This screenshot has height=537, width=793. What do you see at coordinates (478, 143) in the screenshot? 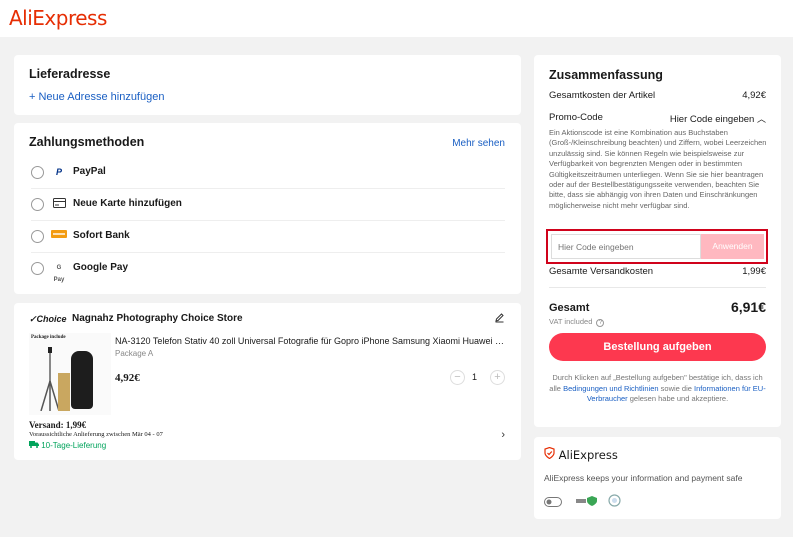
I see `see-more-link: Mehr sehen` at bounding box center [478, 143].